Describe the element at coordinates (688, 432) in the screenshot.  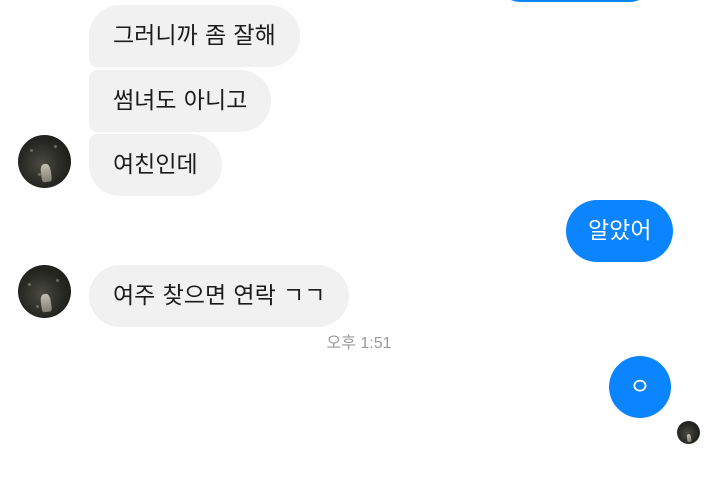
I see `seen-indicator-avatar` at that location.